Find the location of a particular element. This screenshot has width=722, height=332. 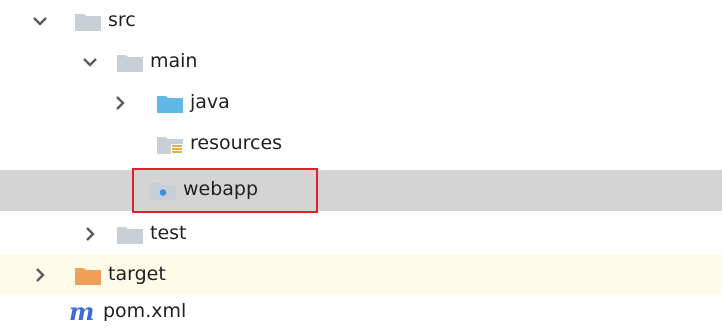

source-folder-icon is located at coordinates (170, 103).